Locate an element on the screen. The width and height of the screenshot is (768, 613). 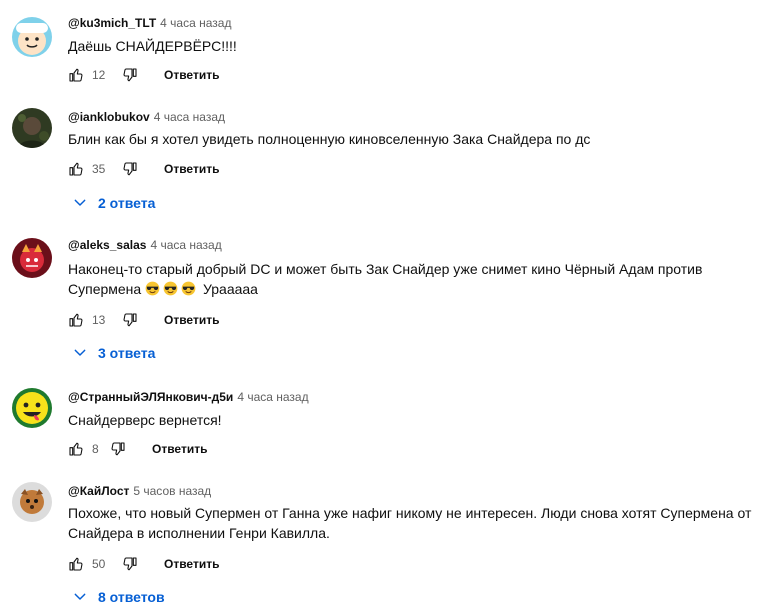
view-replies-button: 2 ответа is located at coordinates (113, 203).